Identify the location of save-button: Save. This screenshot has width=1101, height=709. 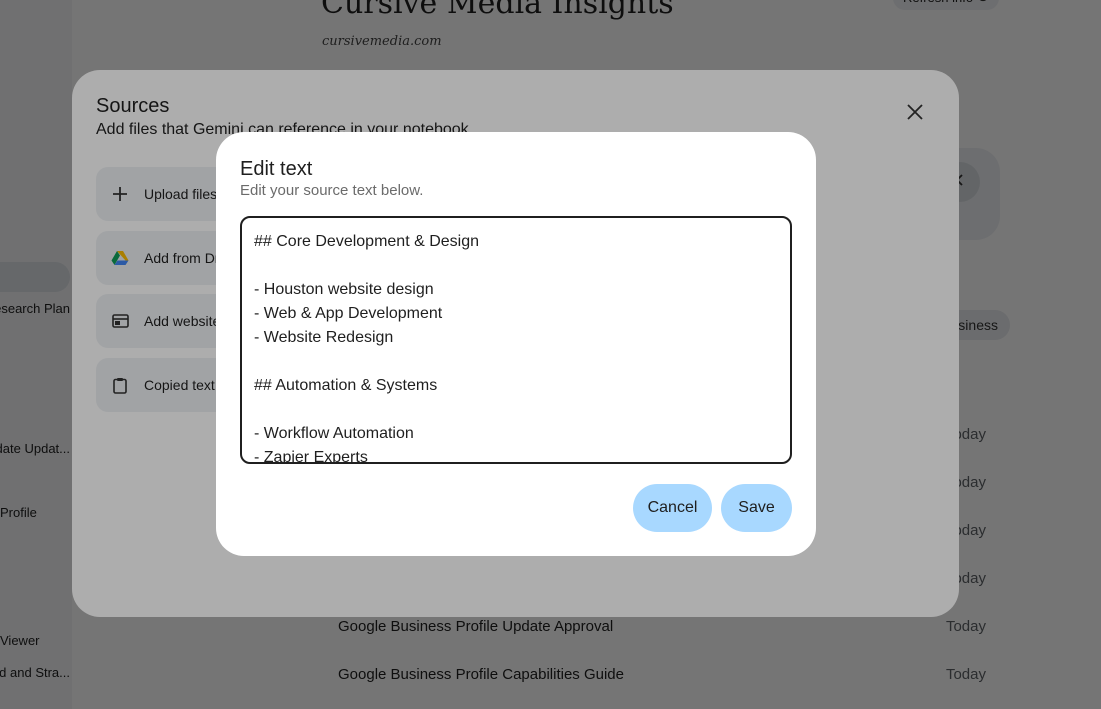
(756, 508).